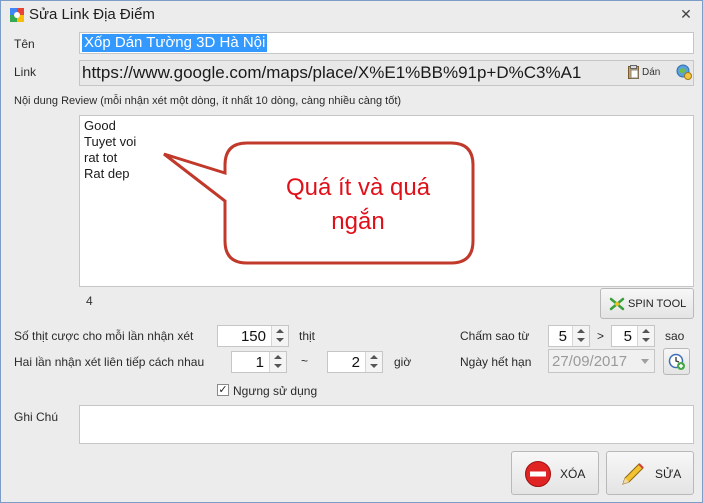 The image size is (703, 503). I want to click on interval-to-value: 2, so click(355, 362).